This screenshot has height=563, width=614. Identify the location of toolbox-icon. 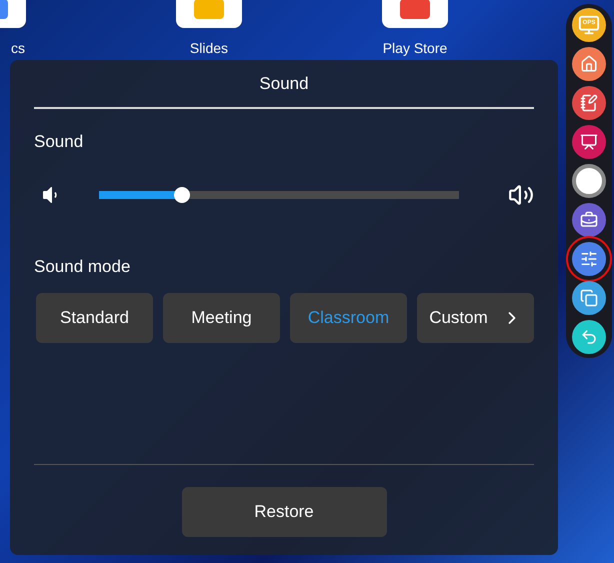
(589, 220).